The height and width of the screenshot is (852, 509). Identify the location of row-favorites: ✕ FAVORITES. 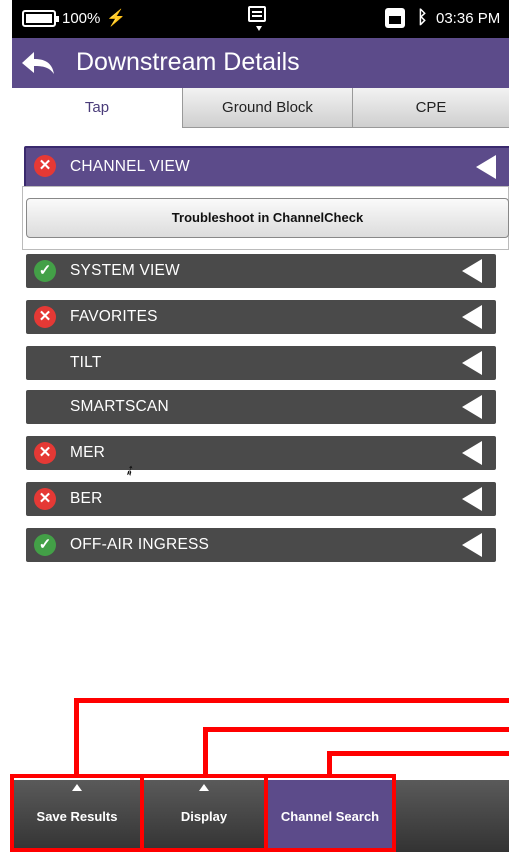
(261, 317).